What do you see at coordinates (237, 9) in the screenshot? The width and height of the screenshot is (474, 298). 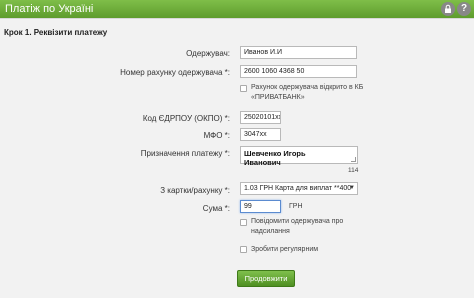 I see `page-header: Платіж по Україні ?` at bounding box center [237, 9].